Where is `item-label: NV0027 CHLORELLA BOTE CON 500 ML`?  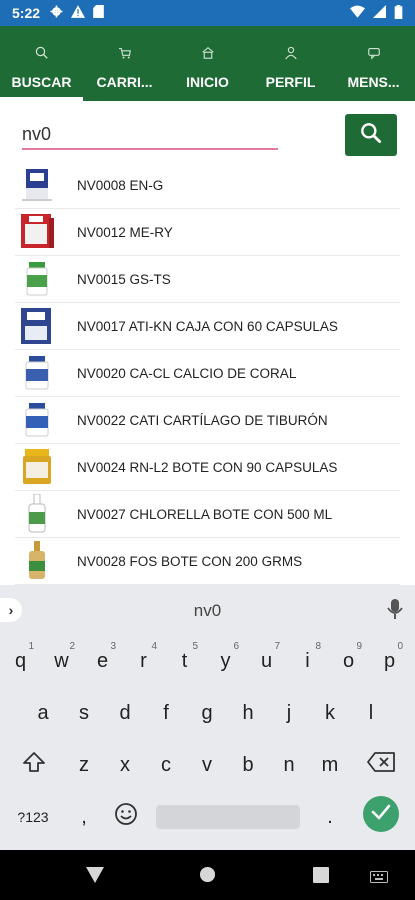 item-label: NV0027 CHLORELLA BOTE CON 500 ML is located at coordinates (205, 514).